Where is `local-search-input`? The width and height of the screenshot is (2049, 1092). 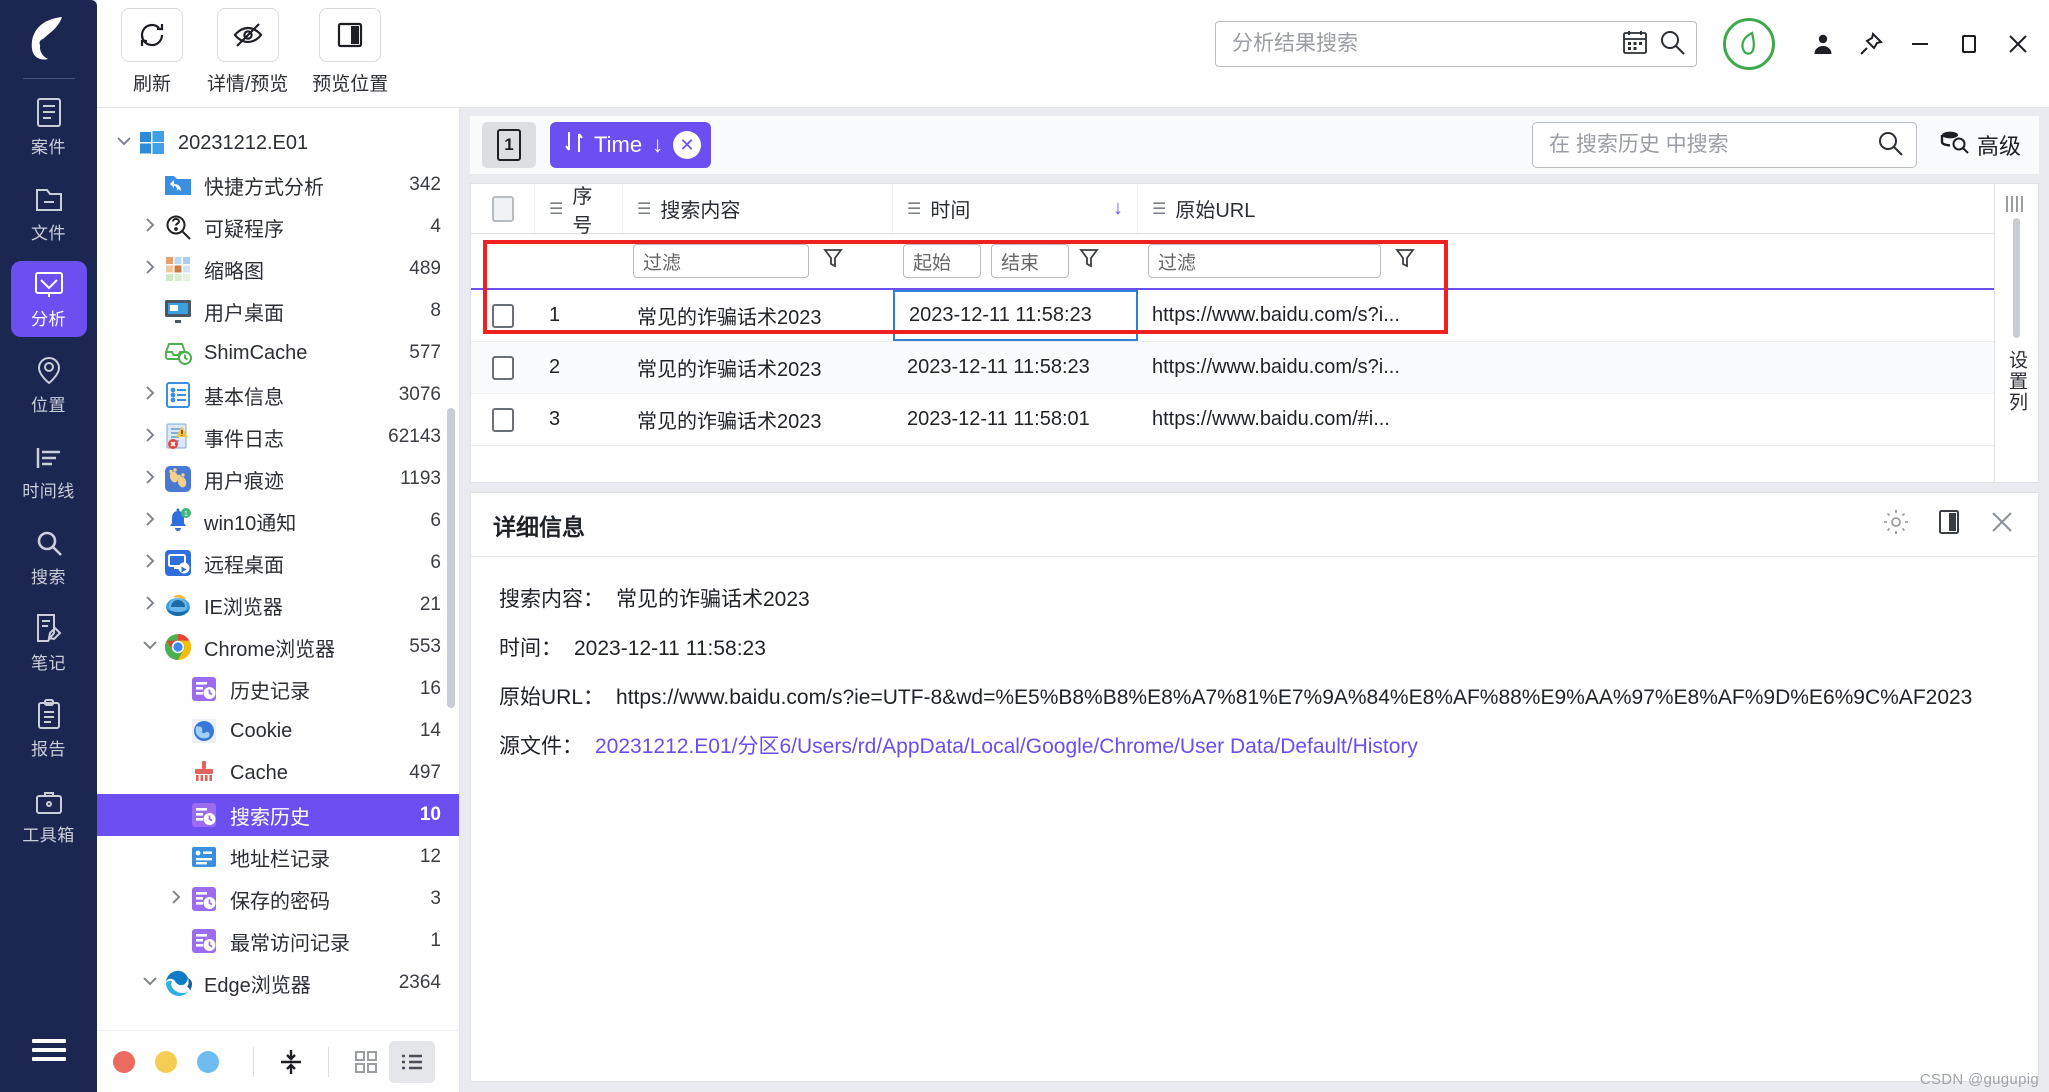 local-search-input is located at coordinates (1712, 145).